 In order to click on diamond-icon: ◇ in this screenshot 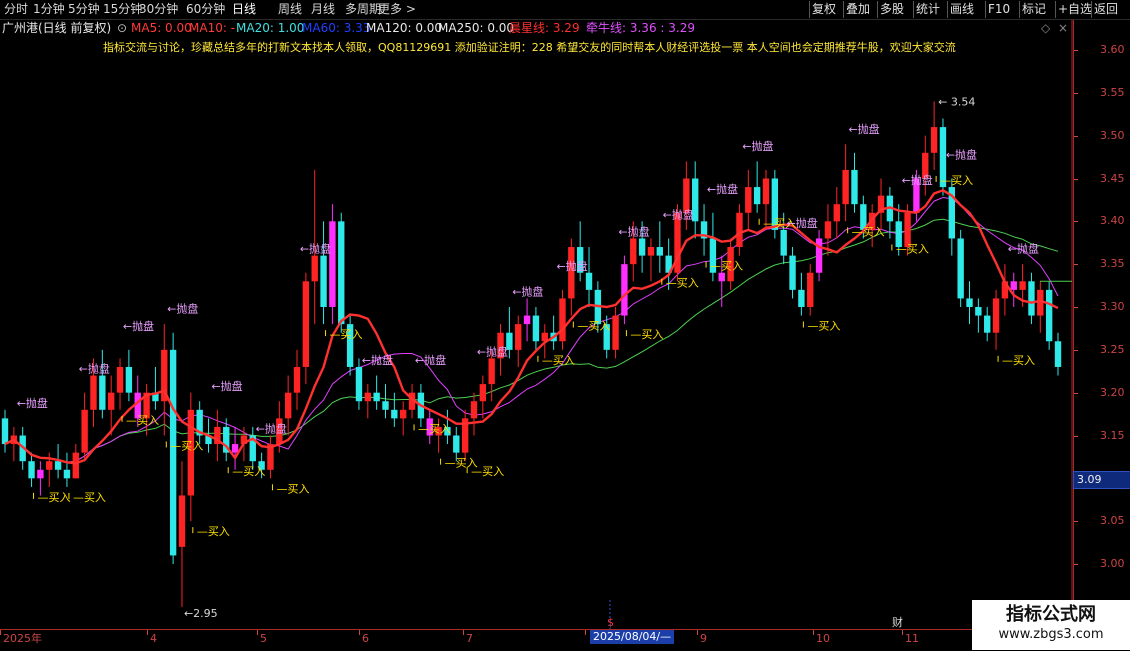, I will do `click(1045, 28)`.